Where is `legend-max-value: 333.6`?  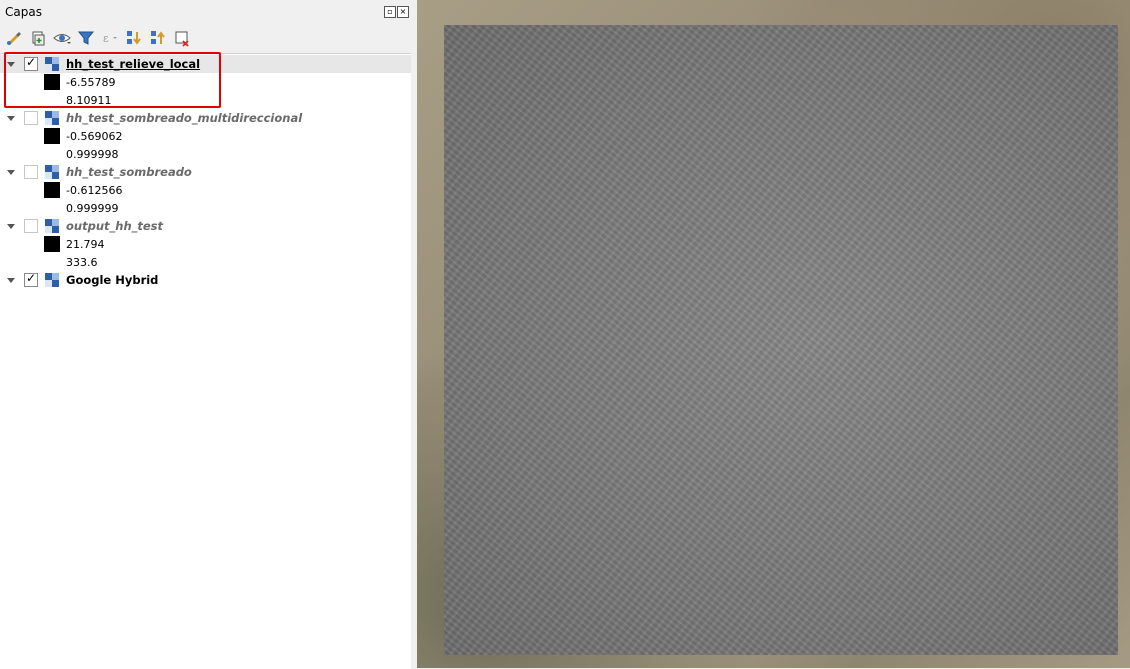
legend-max-value: 333.6 is located at coordinates (82, 262).